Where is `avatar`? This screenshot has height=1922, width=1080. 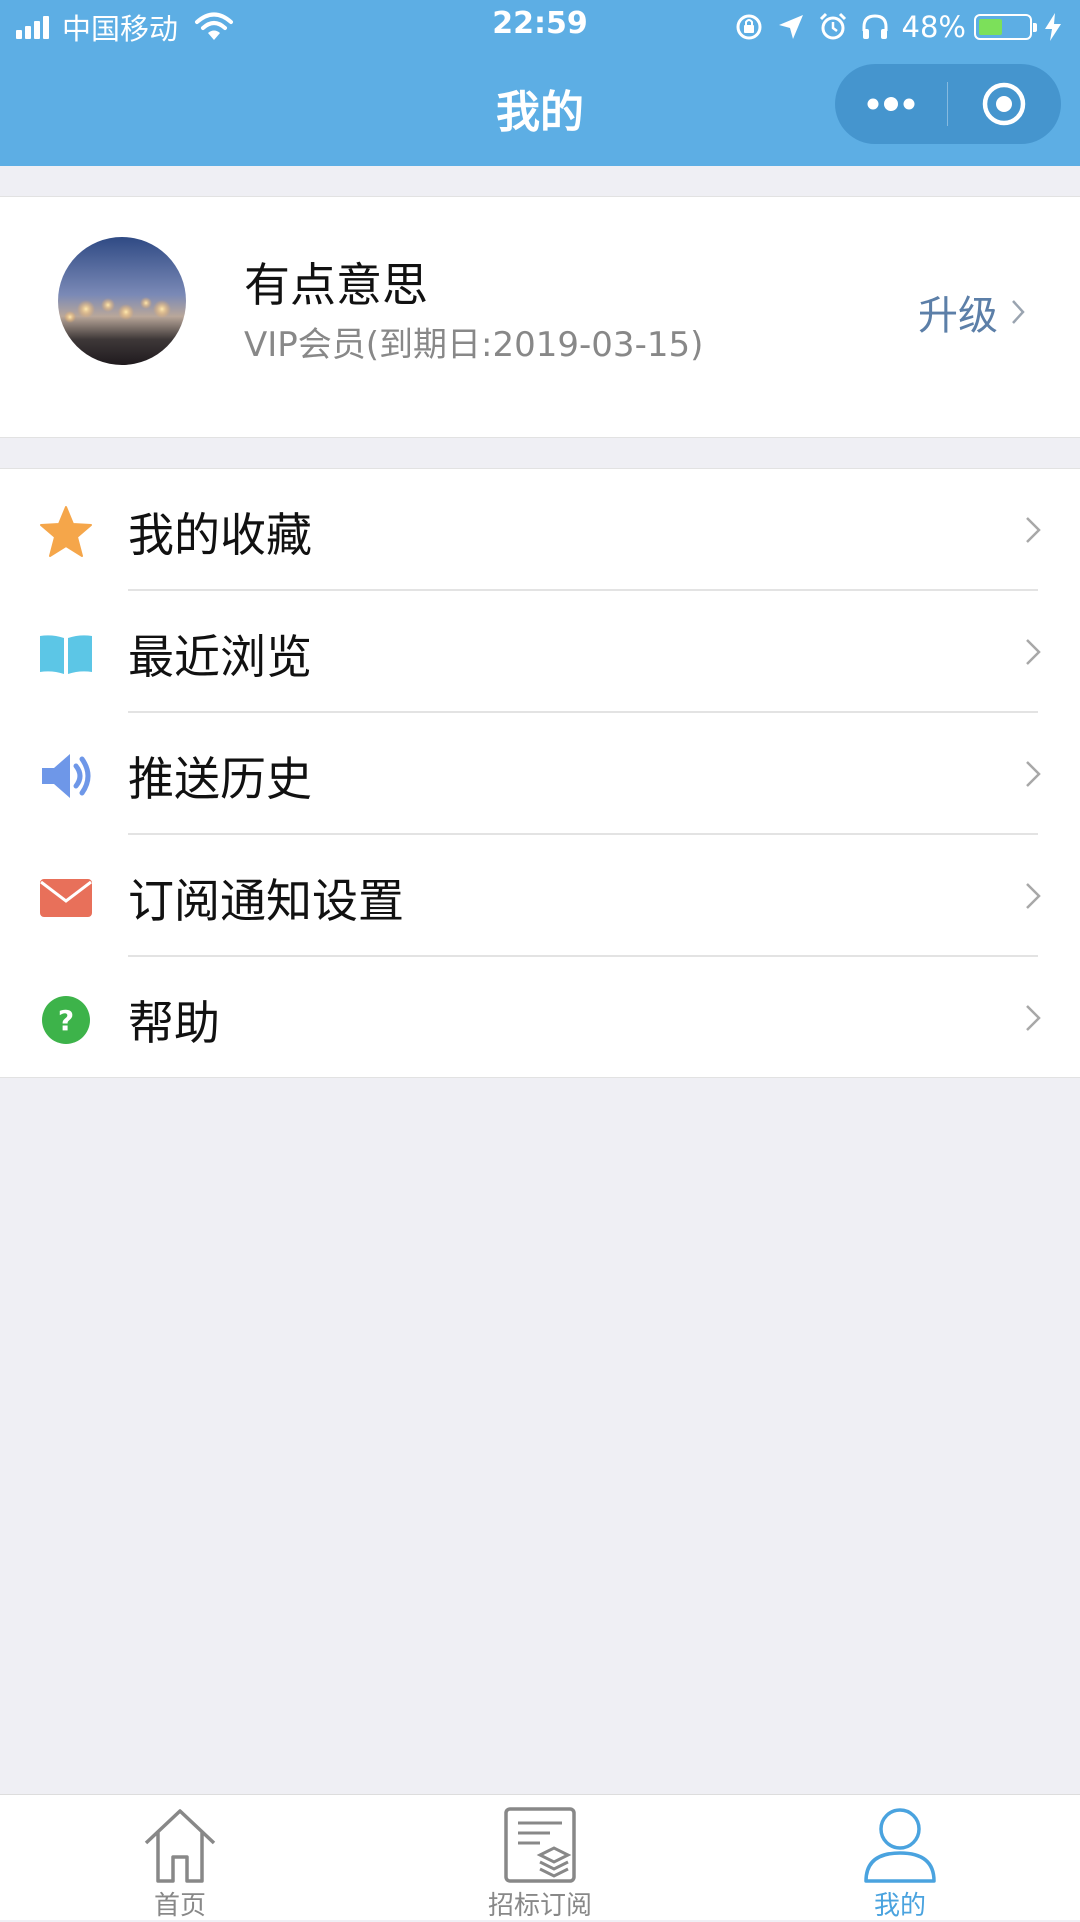
avatar is located at coordinates (122, 301).